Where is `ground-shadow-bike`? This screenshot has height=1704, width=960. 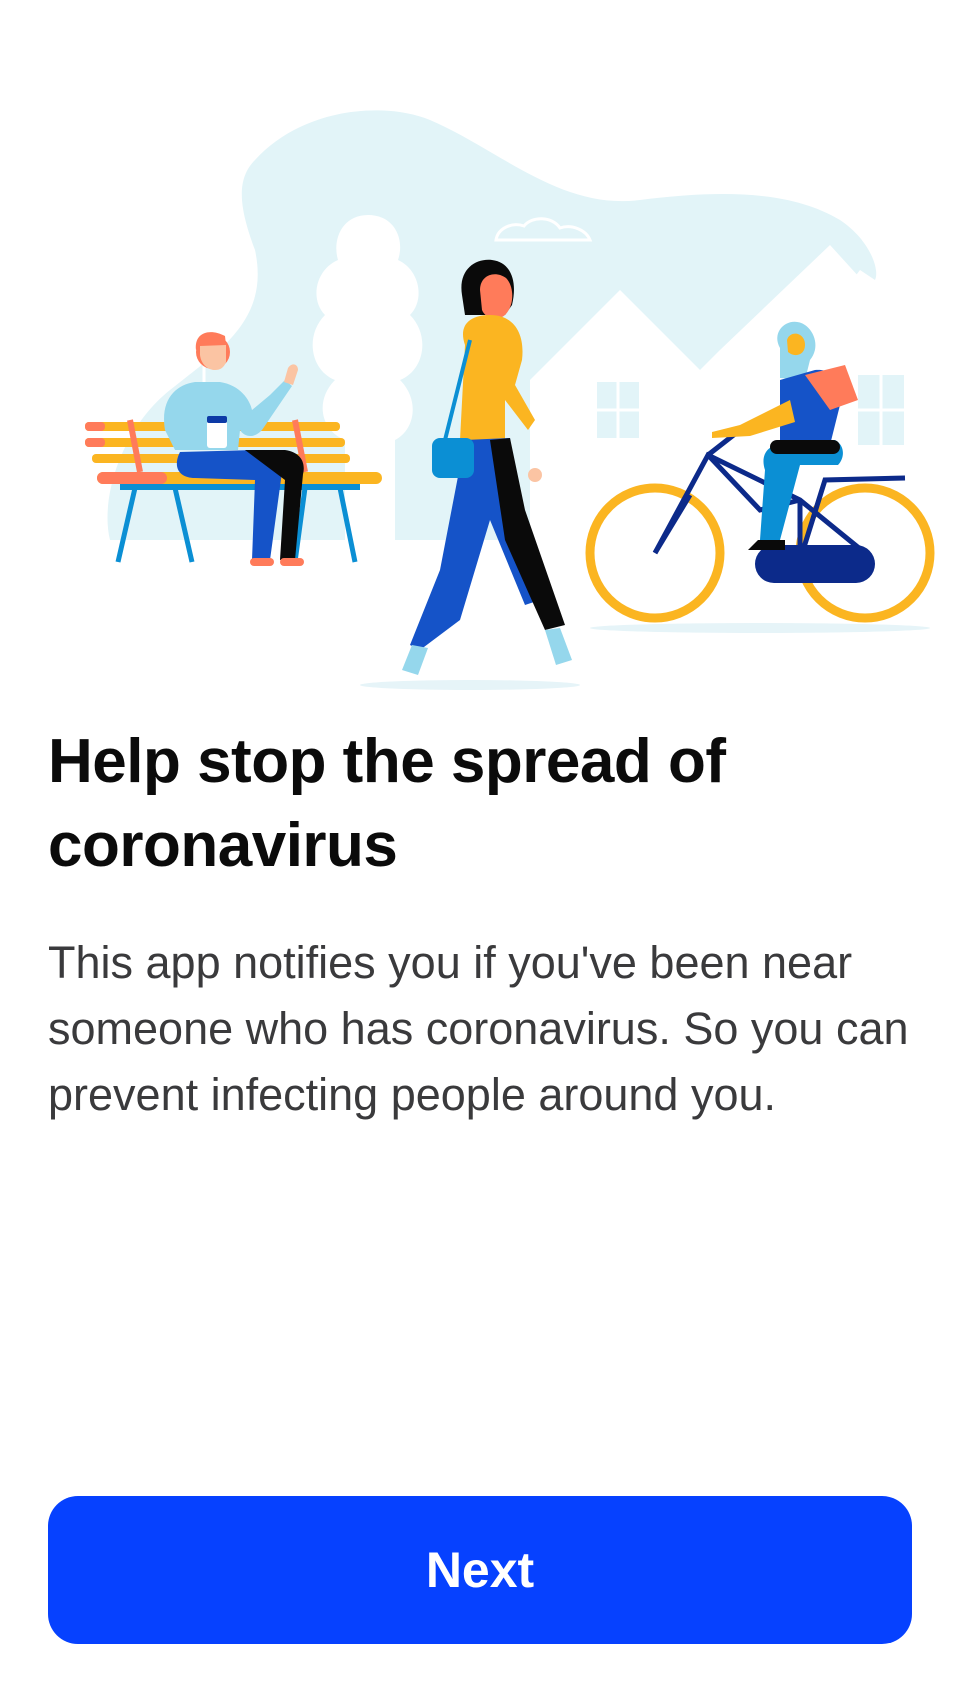
ground-shadow-bike is located at coordinates (760, 628).